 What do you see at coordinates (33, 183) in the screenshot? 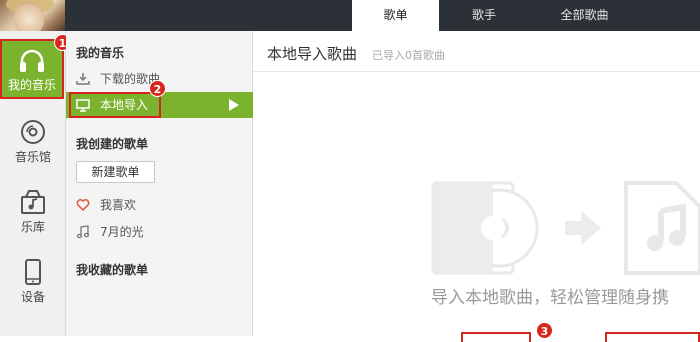
I see `left-icon-nav: 我的音乐 音乐馆 乐库 设备` at bounding box center [33, 183].